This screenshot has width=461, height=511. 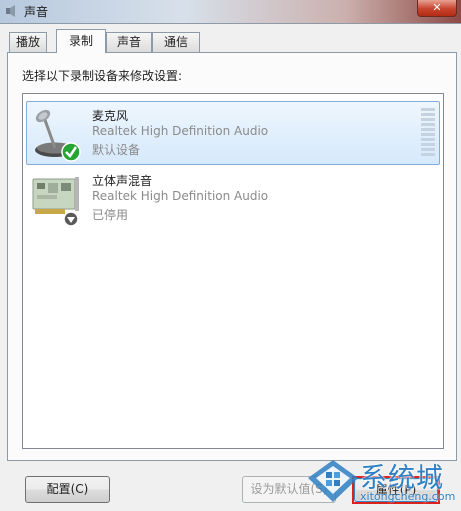 What do you see at coordinates (71, 152) in the screenshot?
I see `checkmark-icon` at bounding box center [71, 152].